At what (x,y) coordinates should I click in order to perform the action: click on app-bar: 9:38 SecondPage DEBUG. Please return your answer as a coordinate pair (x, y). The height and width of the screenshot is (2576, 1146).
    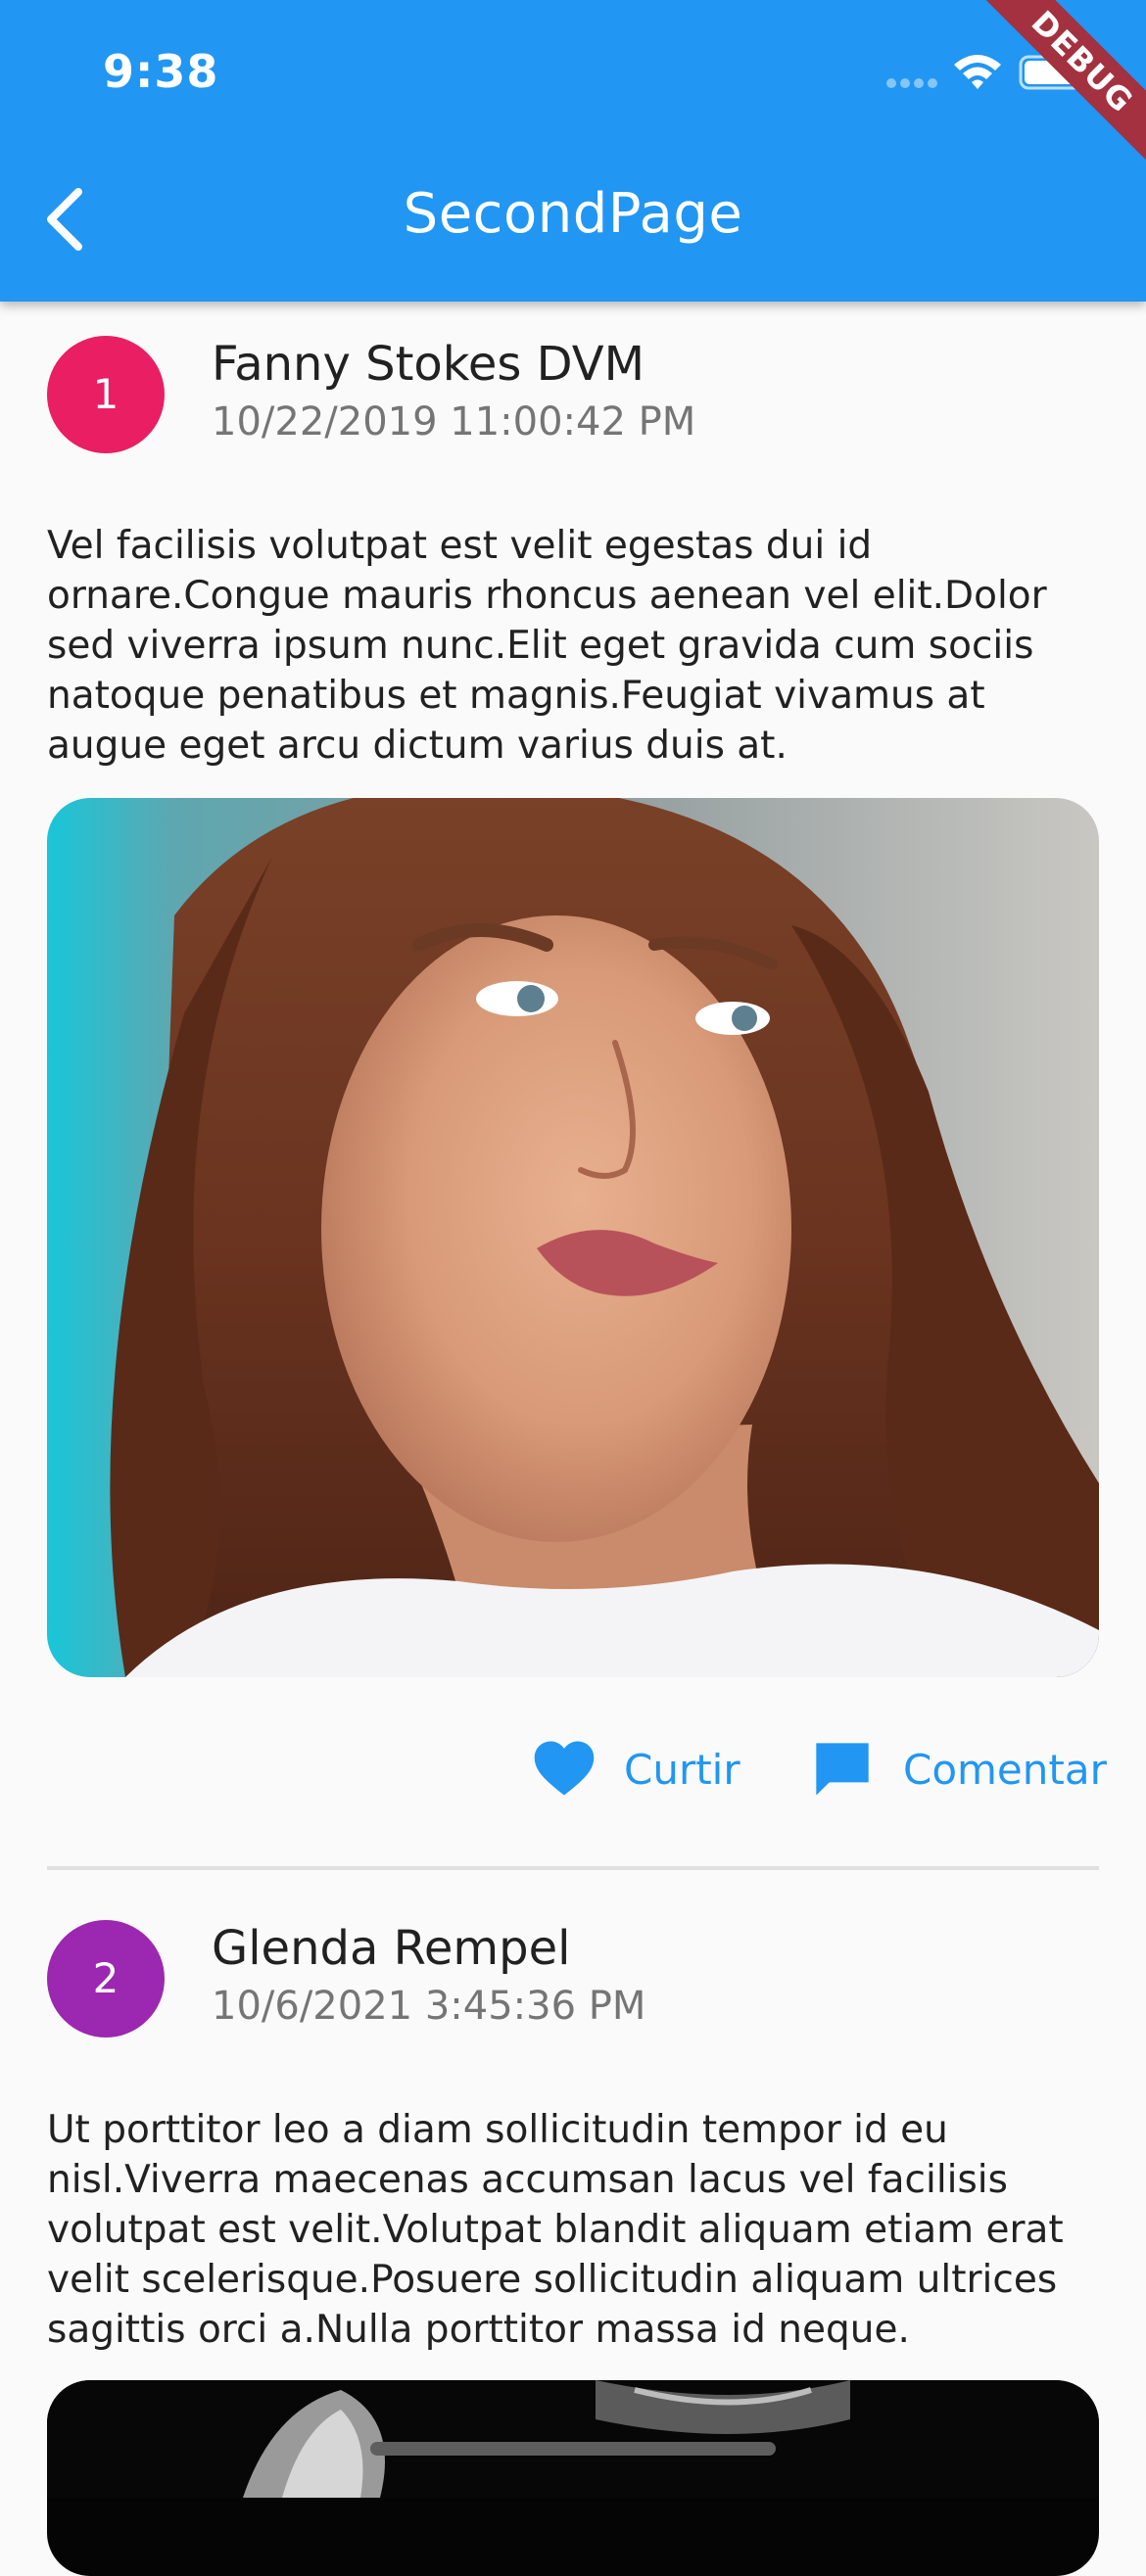
    Looking at the image, I should click on (573, 151).